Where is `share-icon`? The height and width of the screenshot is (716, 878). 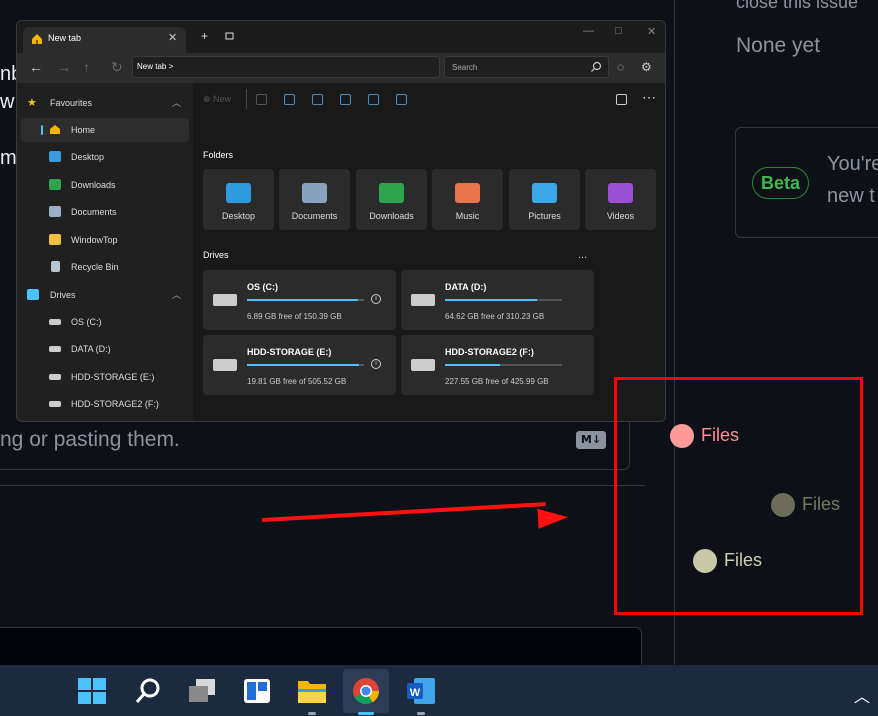 share-icon is located at coordinates (373, 99).